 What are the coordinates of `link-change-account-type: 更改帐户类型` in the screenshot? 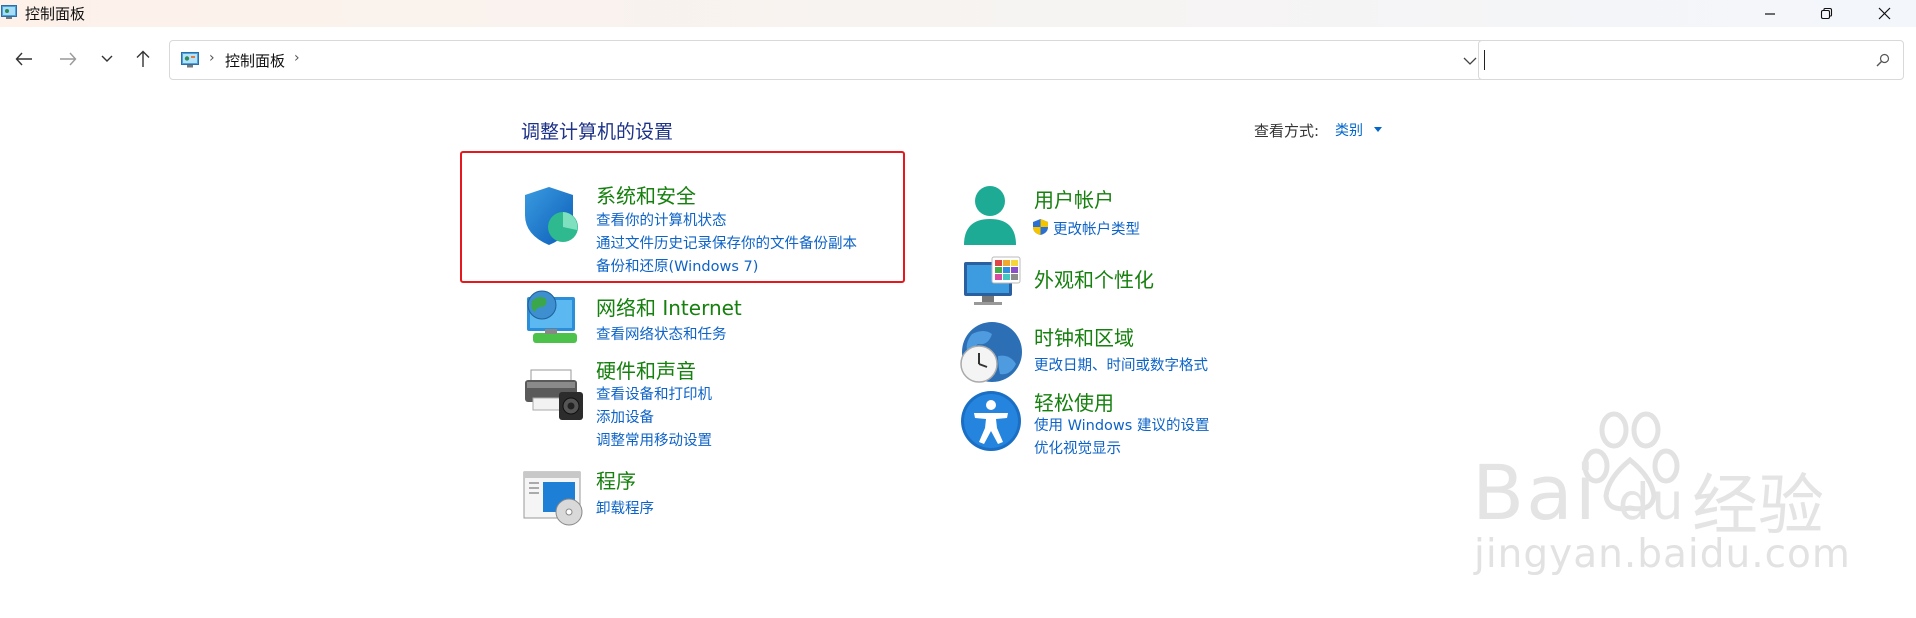 It's located at (1096, 228).